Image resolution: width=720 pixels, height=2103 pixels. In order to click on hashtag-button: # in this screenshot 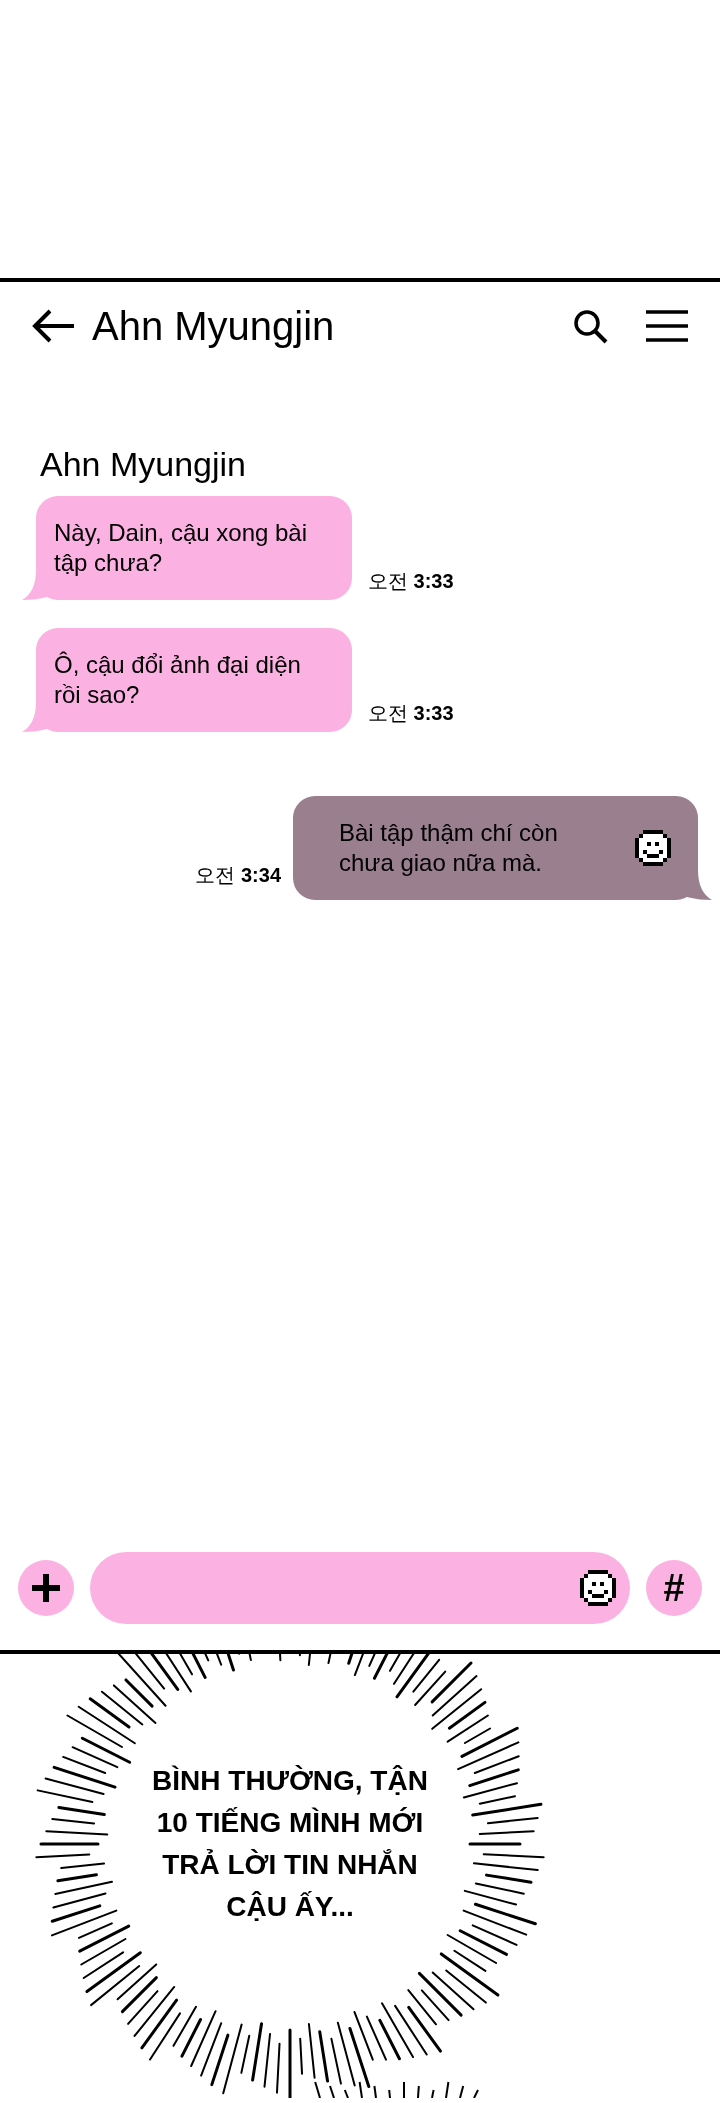, I will do `click(674, 1588)`.